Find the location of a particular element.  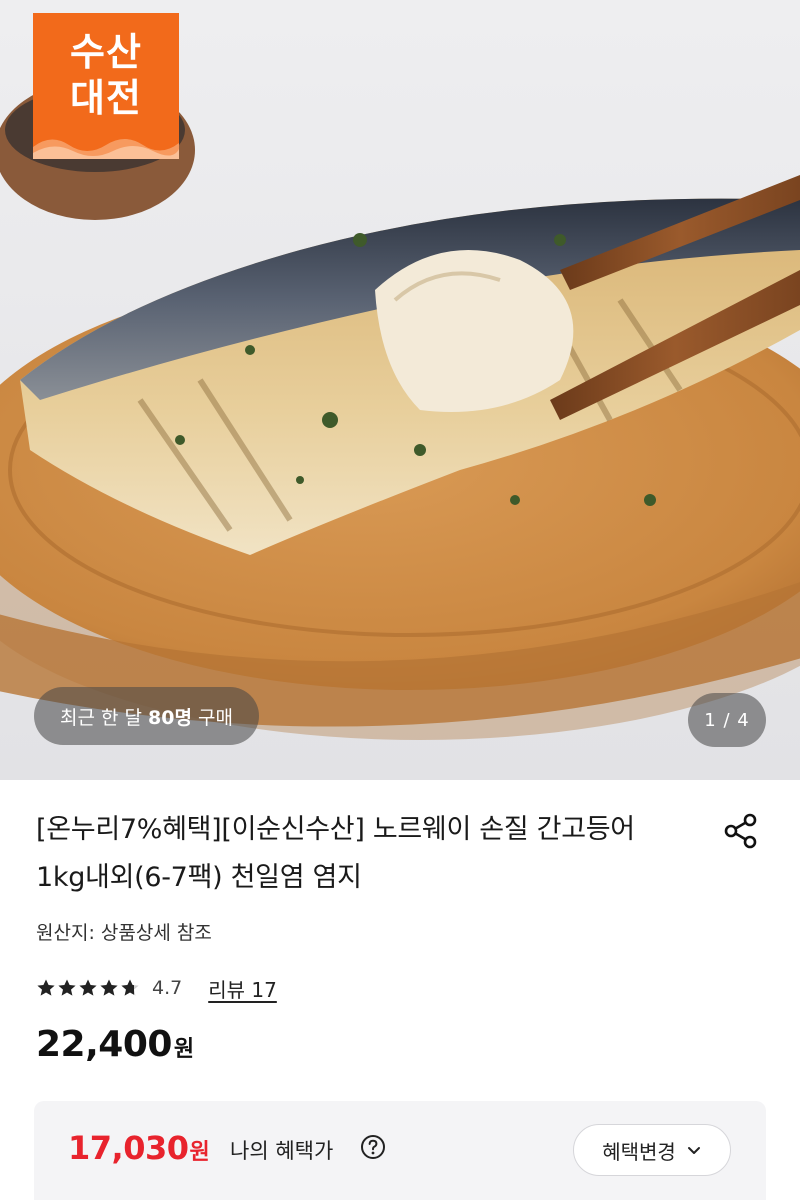

seafood-festival-badge: 수산 대전 is located at coordinates (106, 86).